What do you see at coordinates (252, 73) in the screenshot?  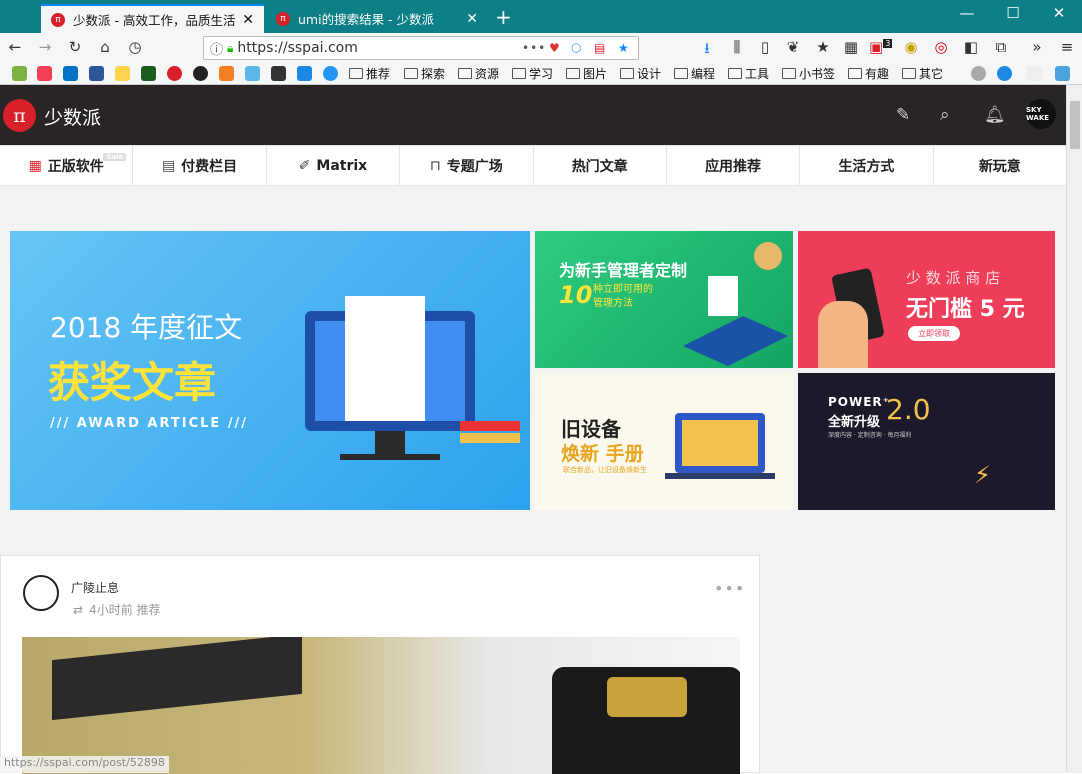 I see `cloud-bookmark-icon` at bounding box center [252, 73].